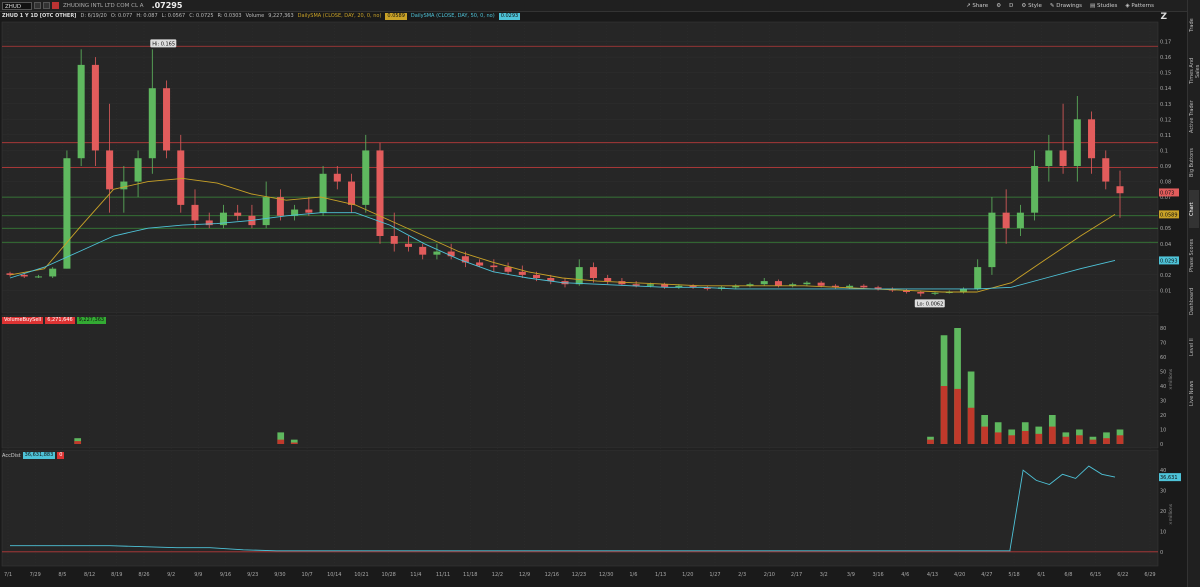 The image size is (1200, 587). What do you see at coordinates (388, 575) in the screenshot?
I see `x-tick-label: 10/28` at bounding box center [388, 575].